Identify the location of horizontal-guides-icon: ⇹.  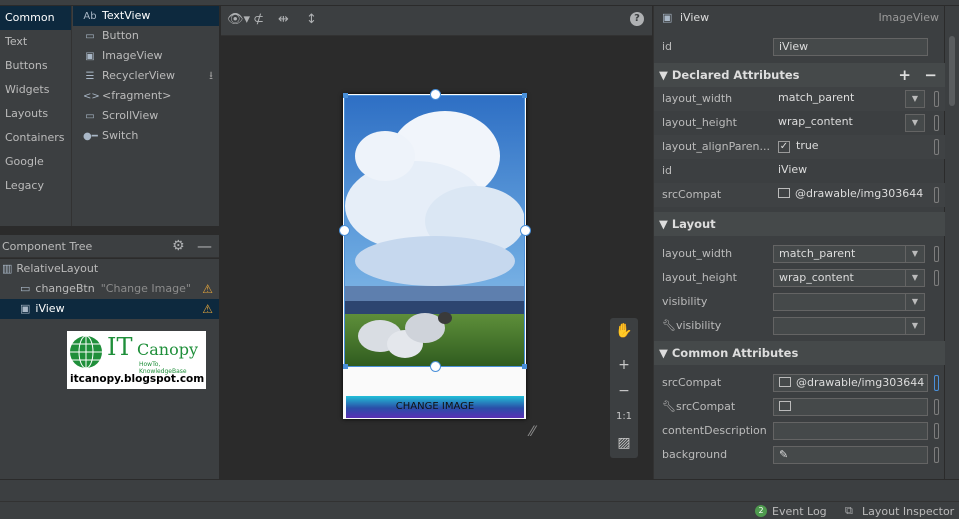
(283, 19).